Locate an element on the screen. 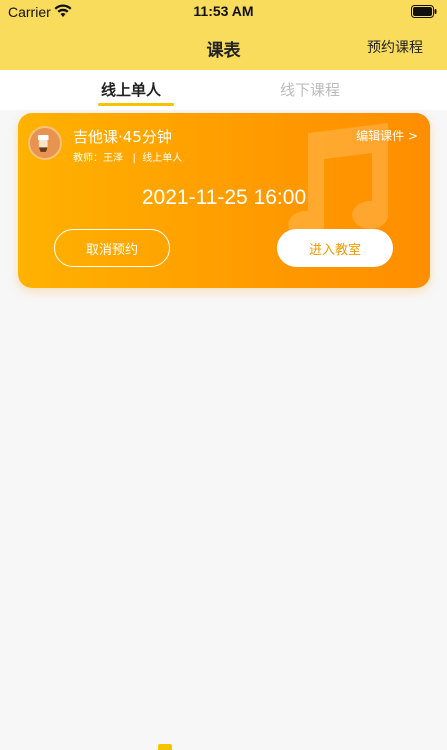 The height and width of the screenshot is (750, 447). tab-online-single: 线上单人 is located at coordinates (131, 89).